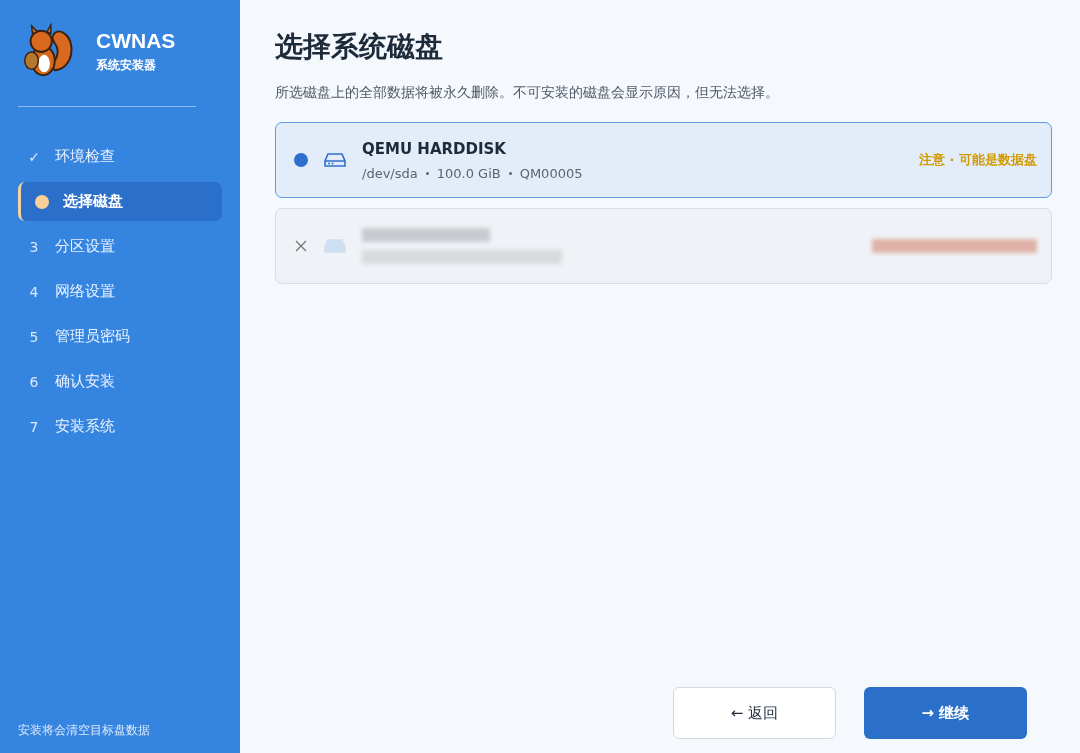 The width and height of the screenshot is (1080, 753). I want to click on step-item: 7 安装系统, so click(120, 426).